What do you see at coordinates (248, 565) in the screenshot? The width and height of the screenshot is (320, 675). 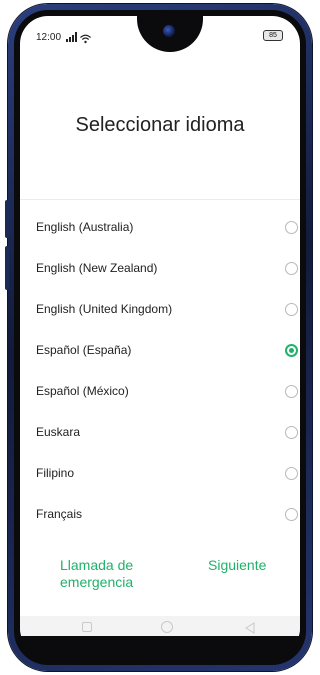 I see `next-button: Siguiente` at bounding box center [248, 565].